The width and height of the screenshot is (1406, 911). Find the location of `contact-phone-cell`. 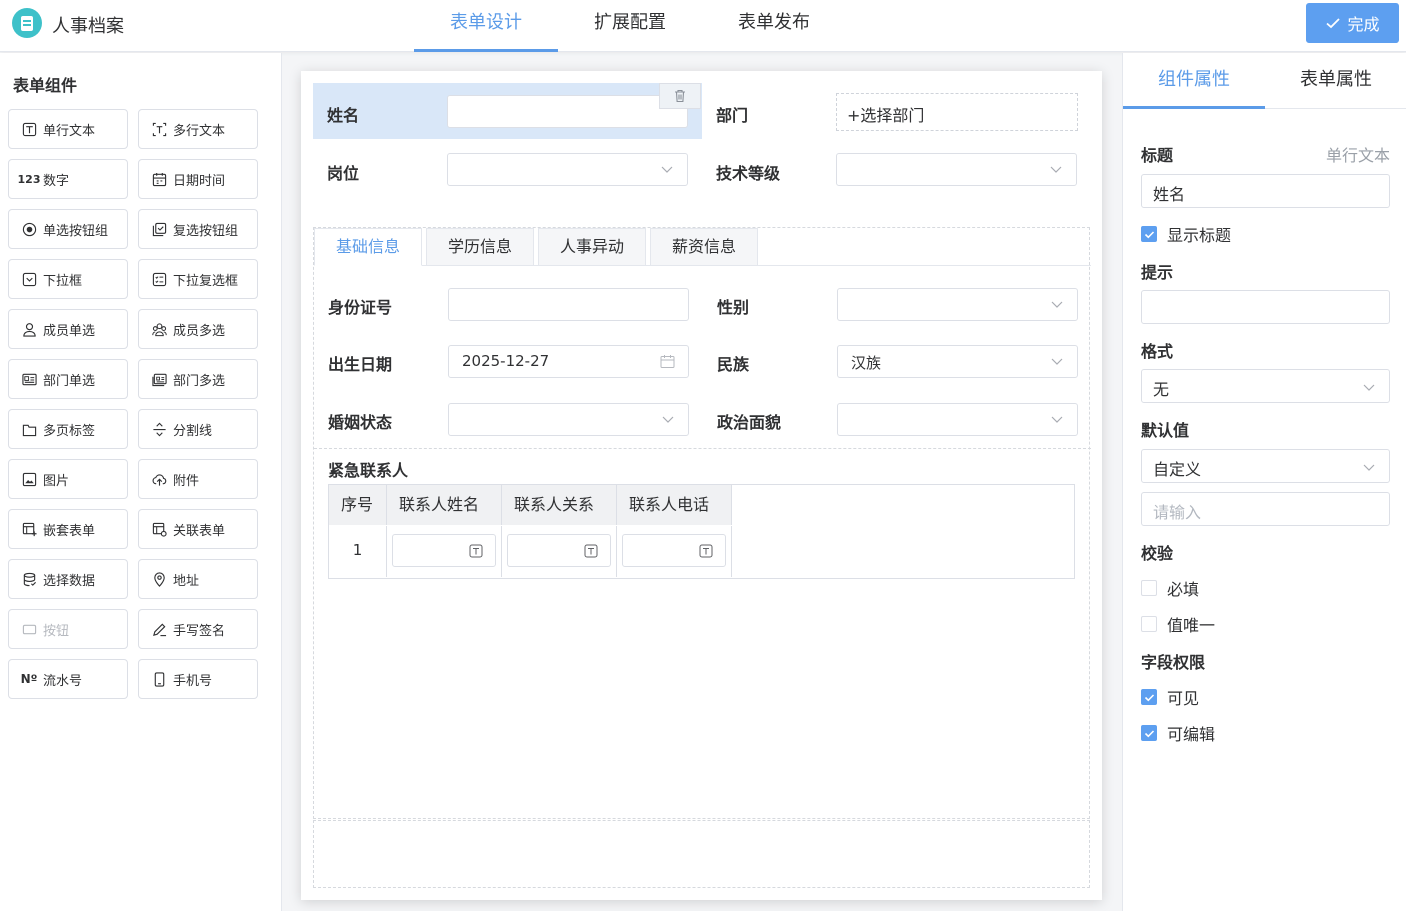

contact-phone-cell is located at coordinates (674, 551).